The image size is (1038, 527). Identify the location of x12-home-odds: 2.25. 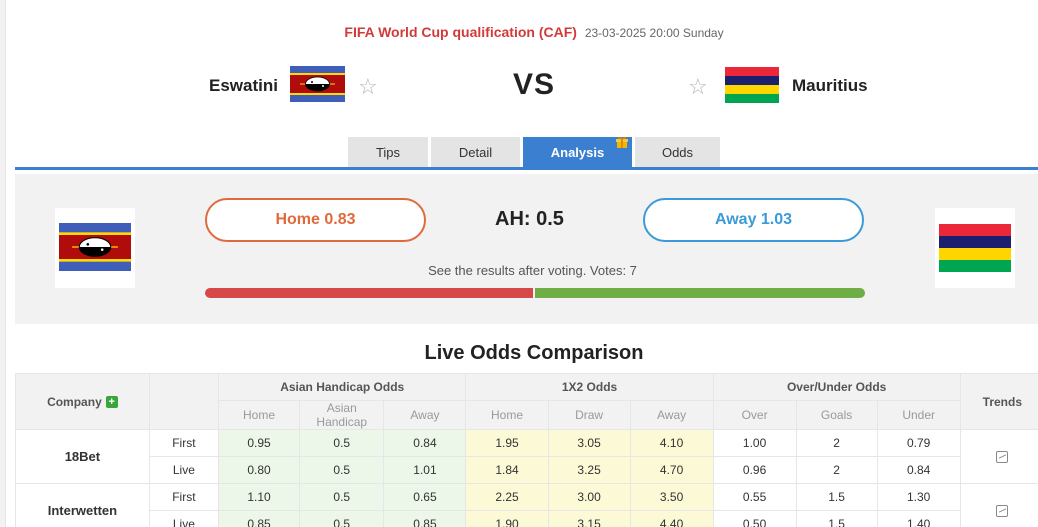
(507, 497).